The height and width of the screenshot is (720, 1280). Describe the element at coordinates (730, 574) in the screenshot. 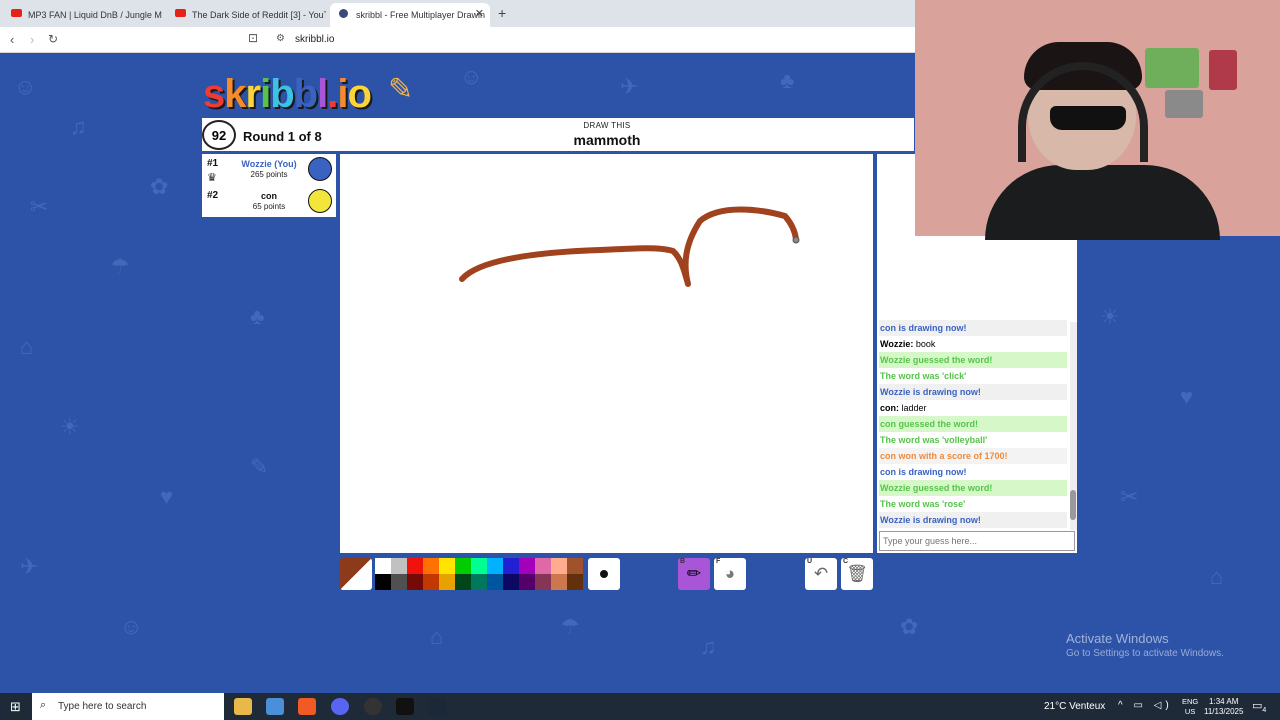

I see `fill-tool-button: F ◕` at that location.